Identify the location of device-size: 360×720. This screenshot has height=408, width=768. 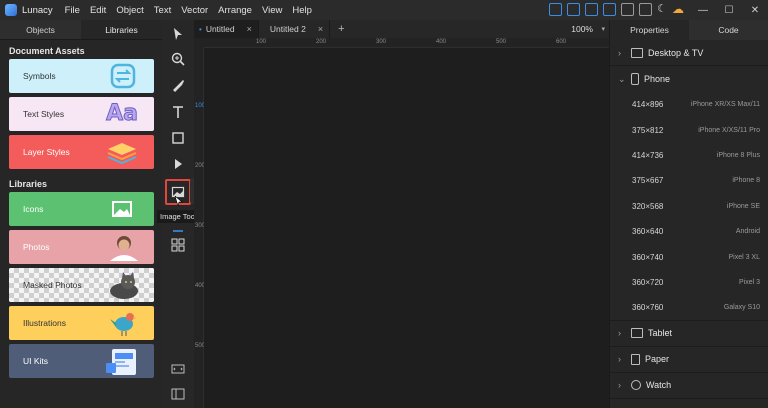
(648, 282).